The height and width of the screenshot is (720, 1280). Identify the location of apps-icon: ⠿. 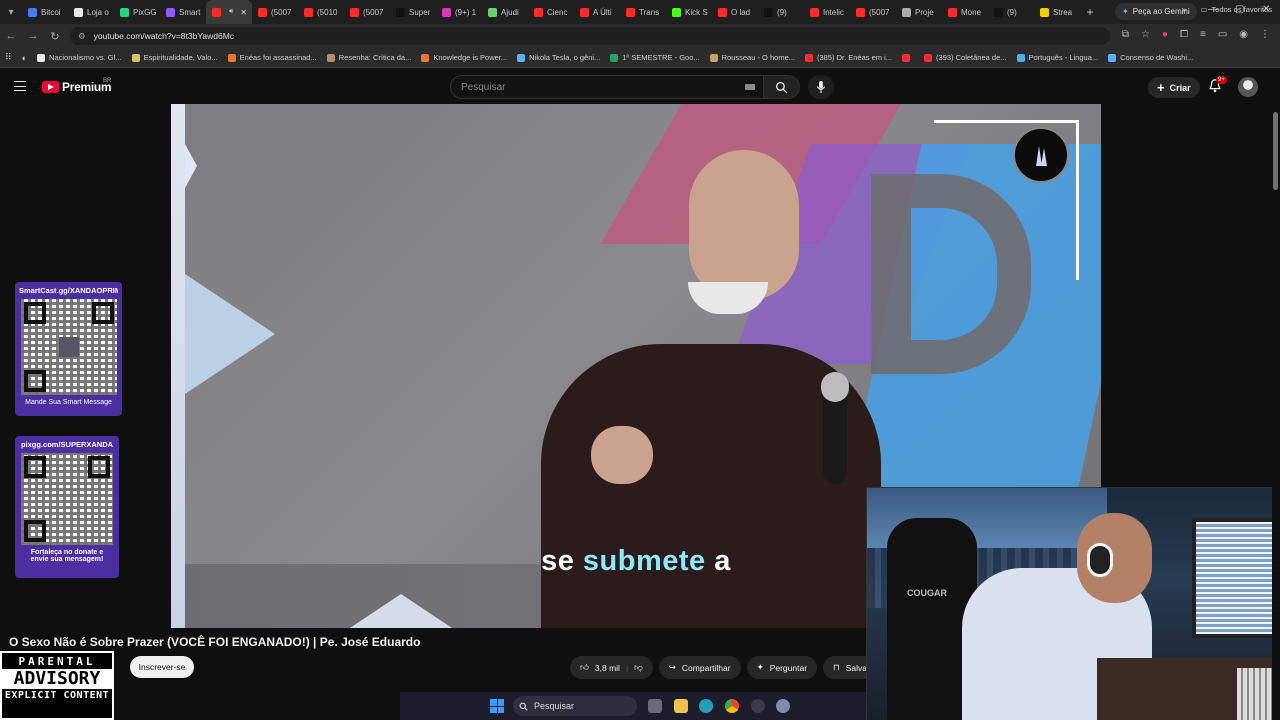
(8, 57).